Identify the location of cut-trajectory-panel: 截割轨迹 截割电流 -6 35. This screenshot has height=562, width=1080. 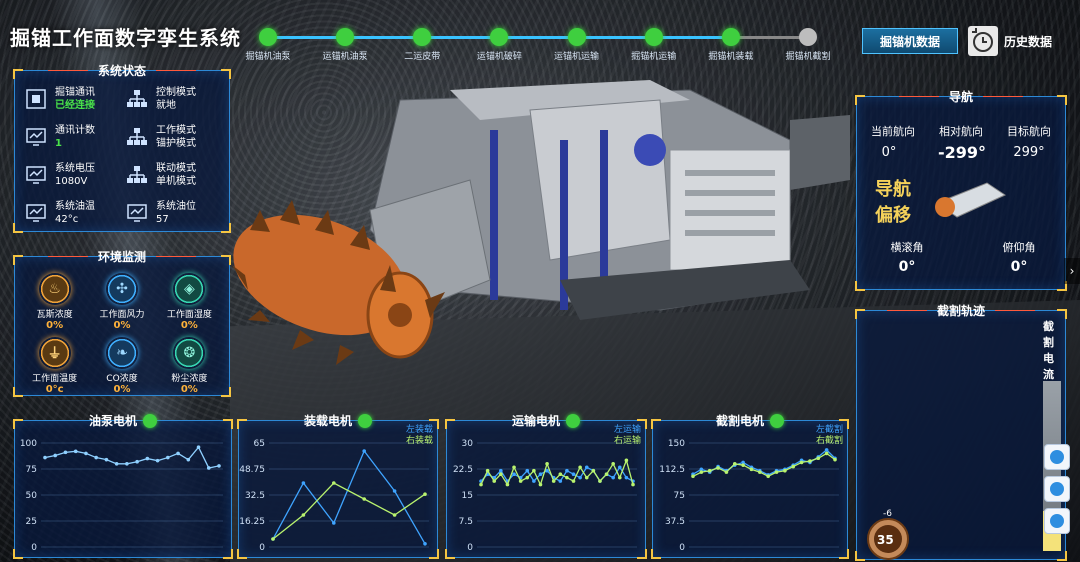
(961, 432).